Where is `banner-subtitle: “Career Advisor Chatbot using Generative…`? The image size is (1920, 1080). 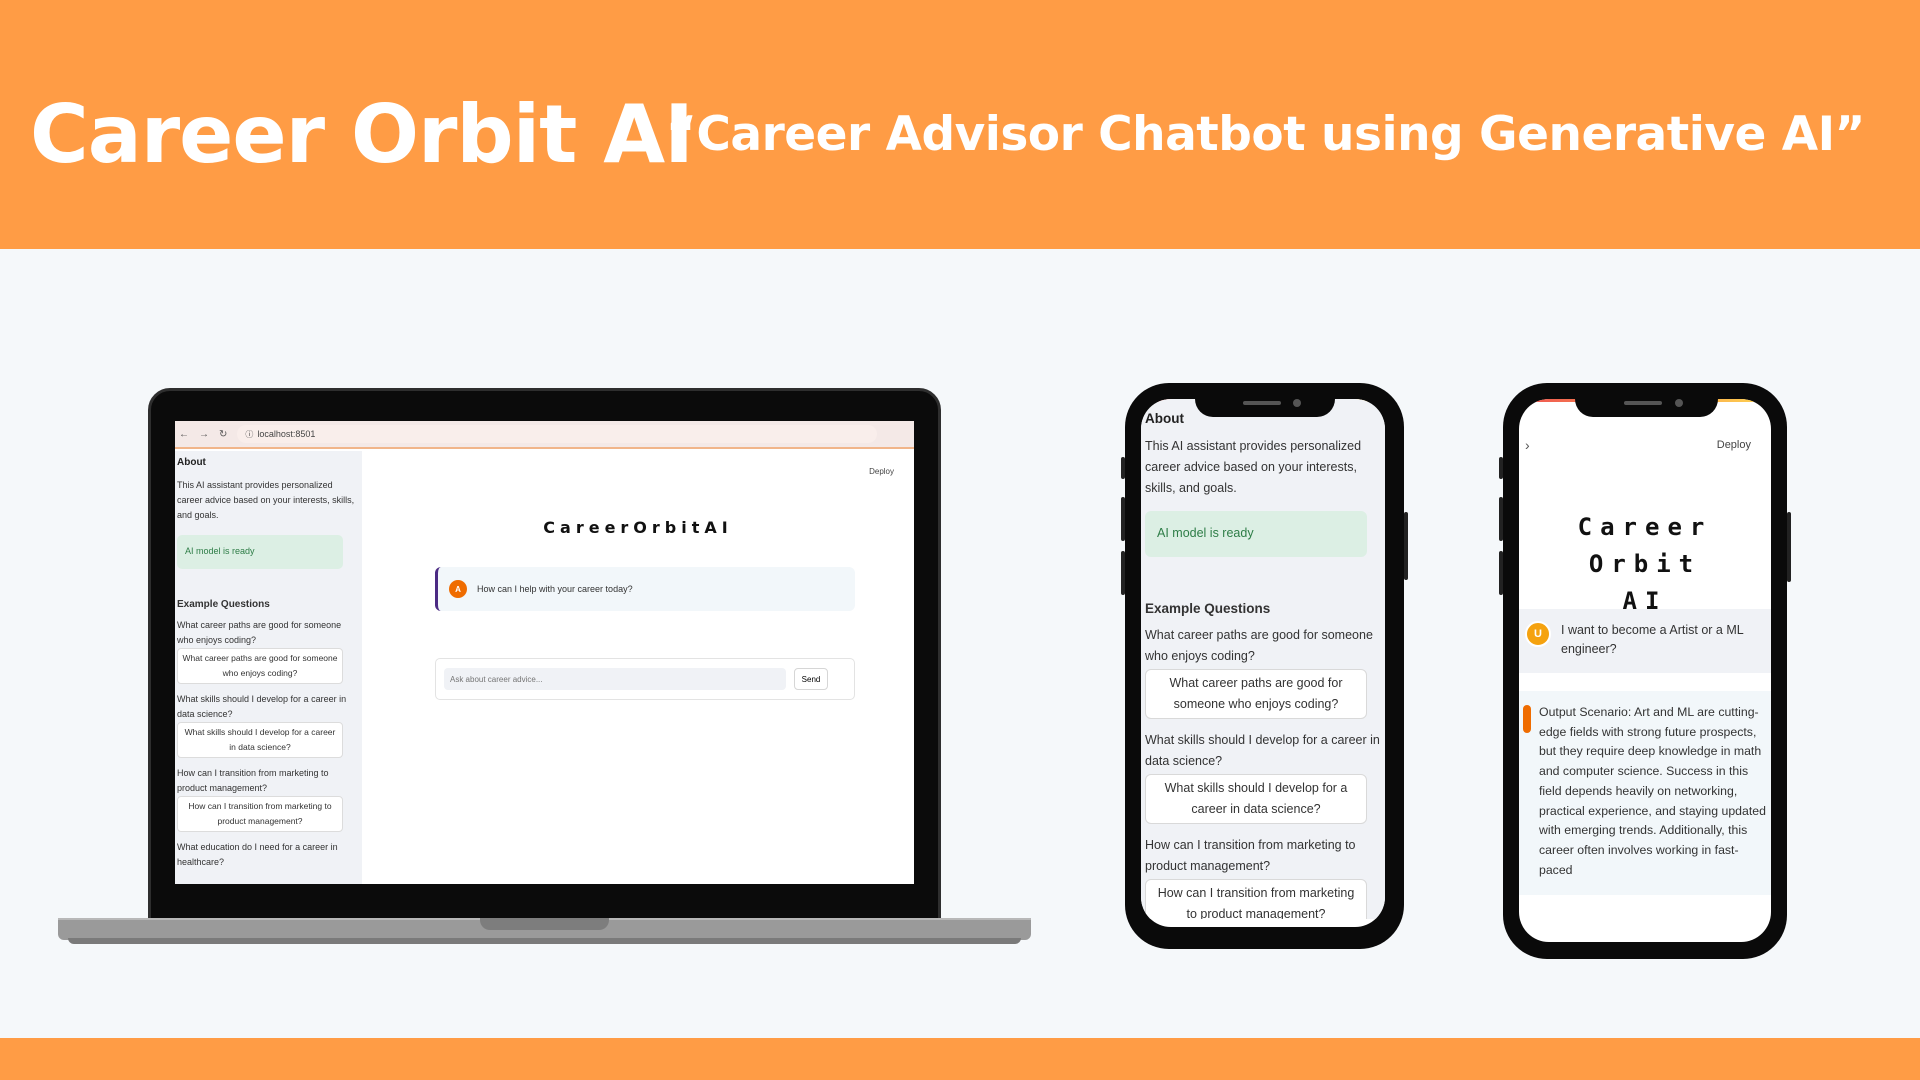 banner-subtitle: “Career Advisor Chatbot using Generative… is located at coordinates (1265, 134).